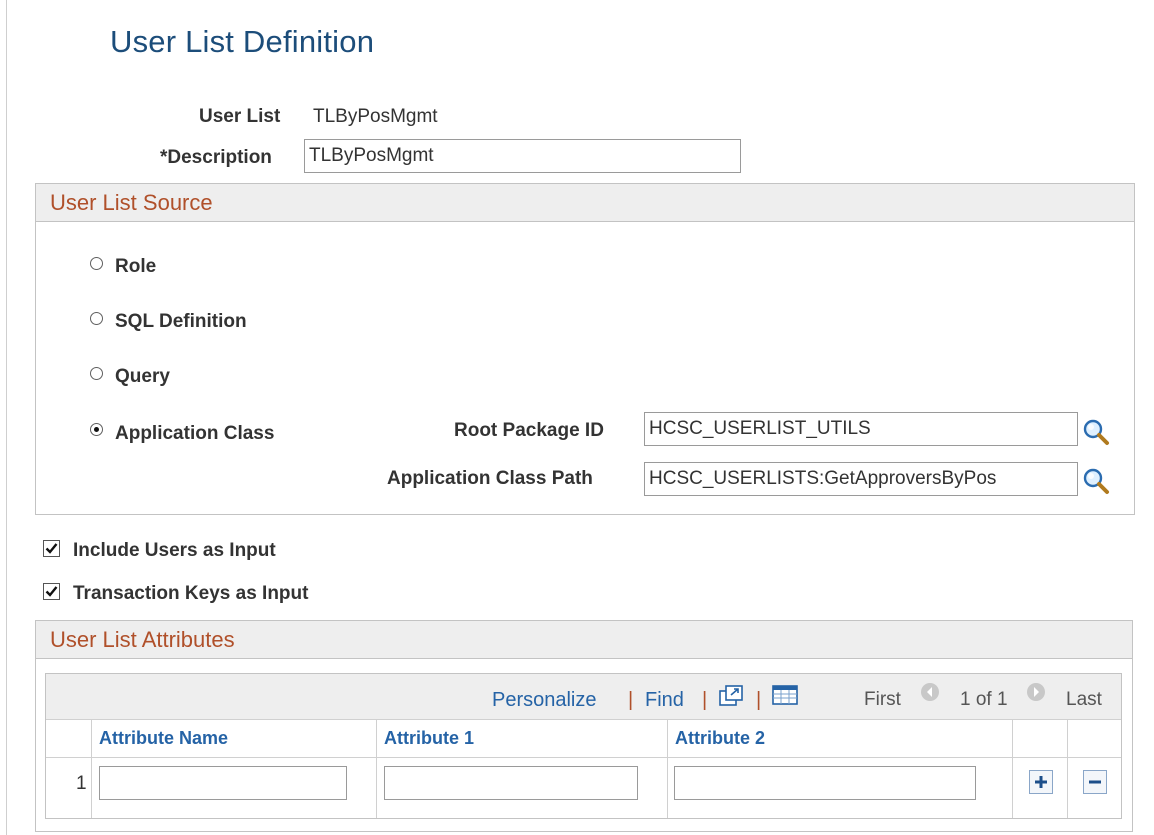 The image size is (1154, 835). I want to click on page-title: User List Definition, so click(242, 41).